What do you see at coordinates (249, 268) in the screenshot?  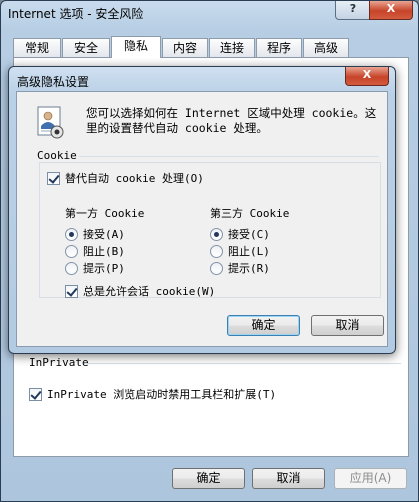 I see `third-party-prompt-label: 提示(R)` at bounding box center [249, 268].